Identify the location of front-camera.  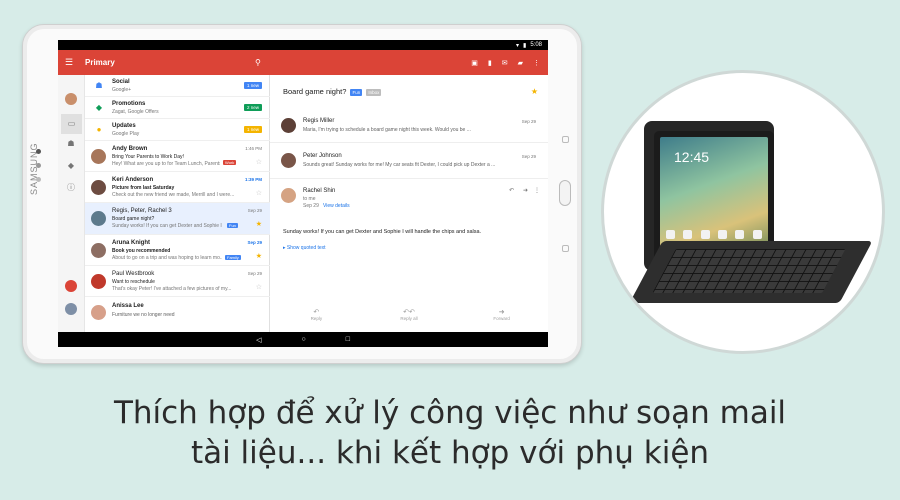
(38, 151).